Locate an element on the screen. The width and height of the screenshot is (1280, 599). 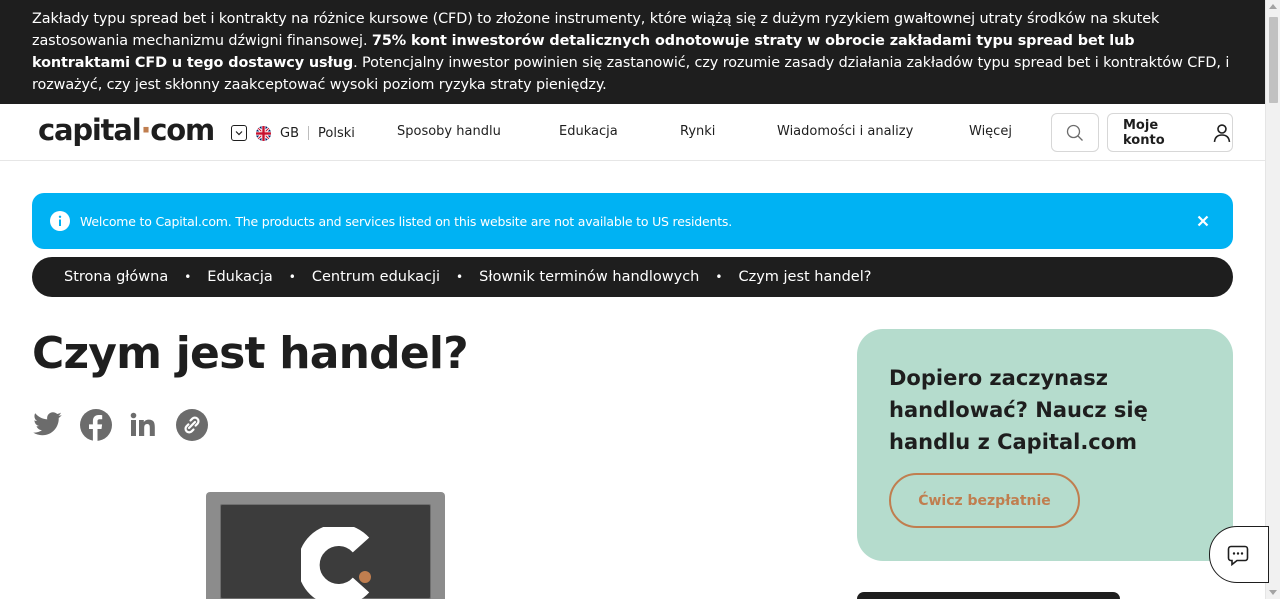
capital-com-logo: capital·com is located at coordinates (126, 130).